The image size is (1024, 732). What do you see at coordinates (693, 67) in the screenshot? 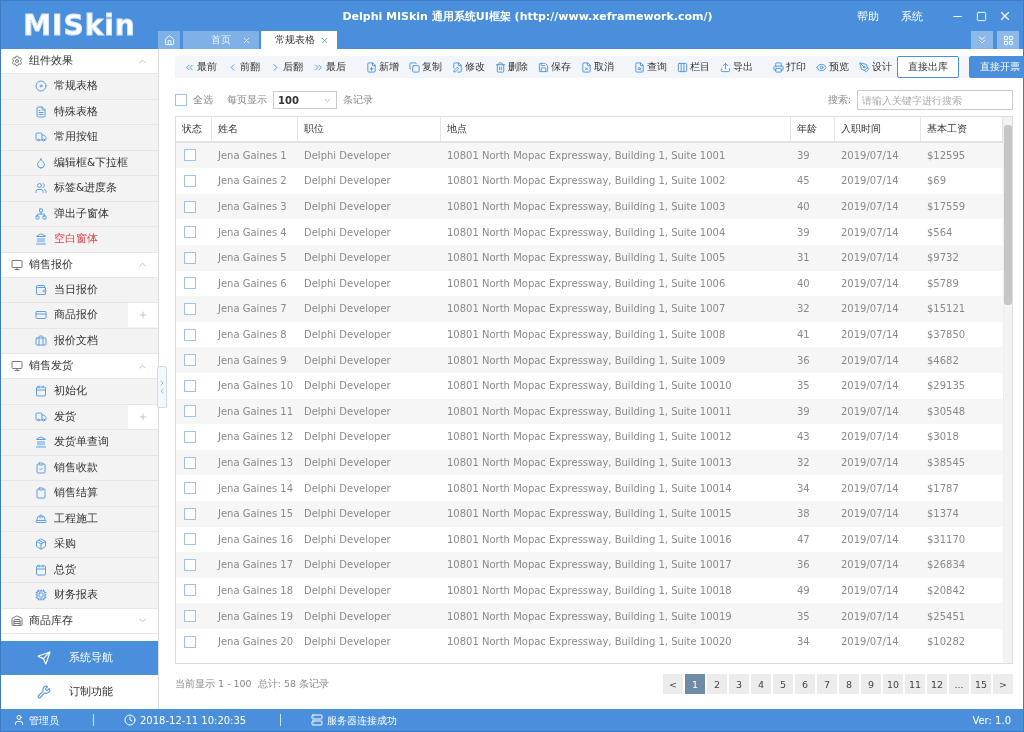
I see `toolbar-button: 栏目` at bounding box center [693, 67].